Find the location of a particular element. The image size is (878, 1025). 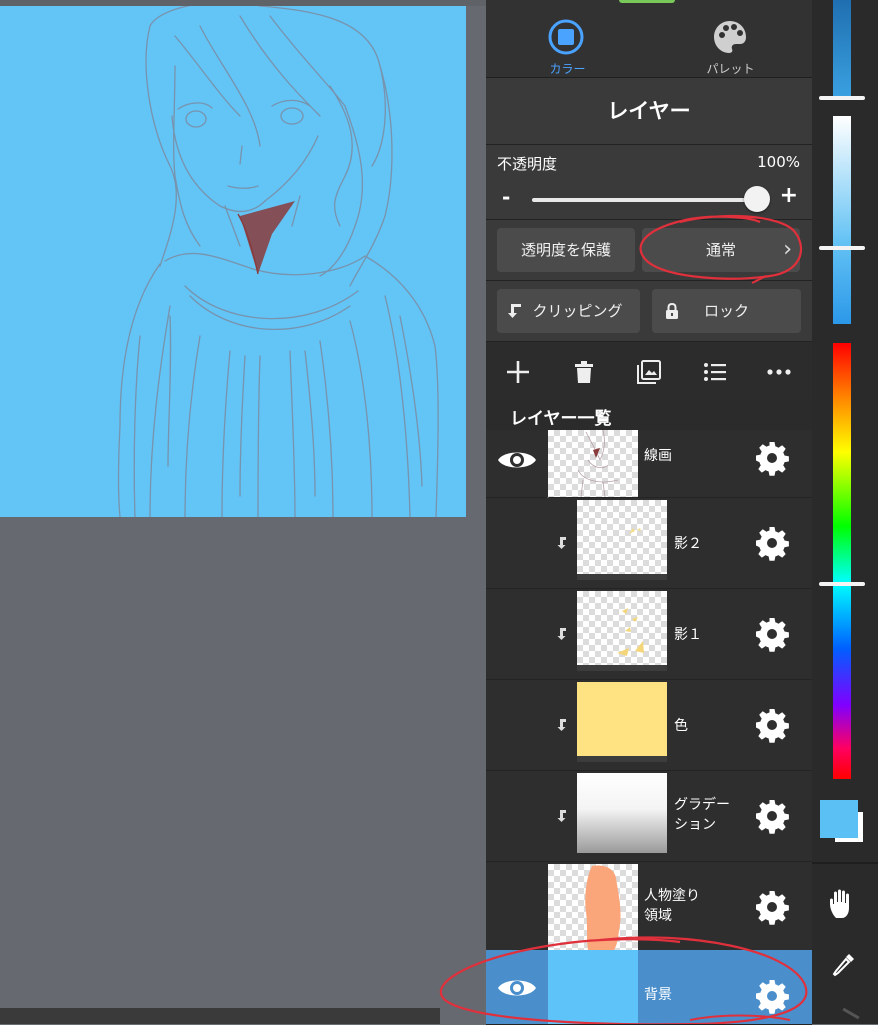

color-sidebar is located at coordinates (845, 512).